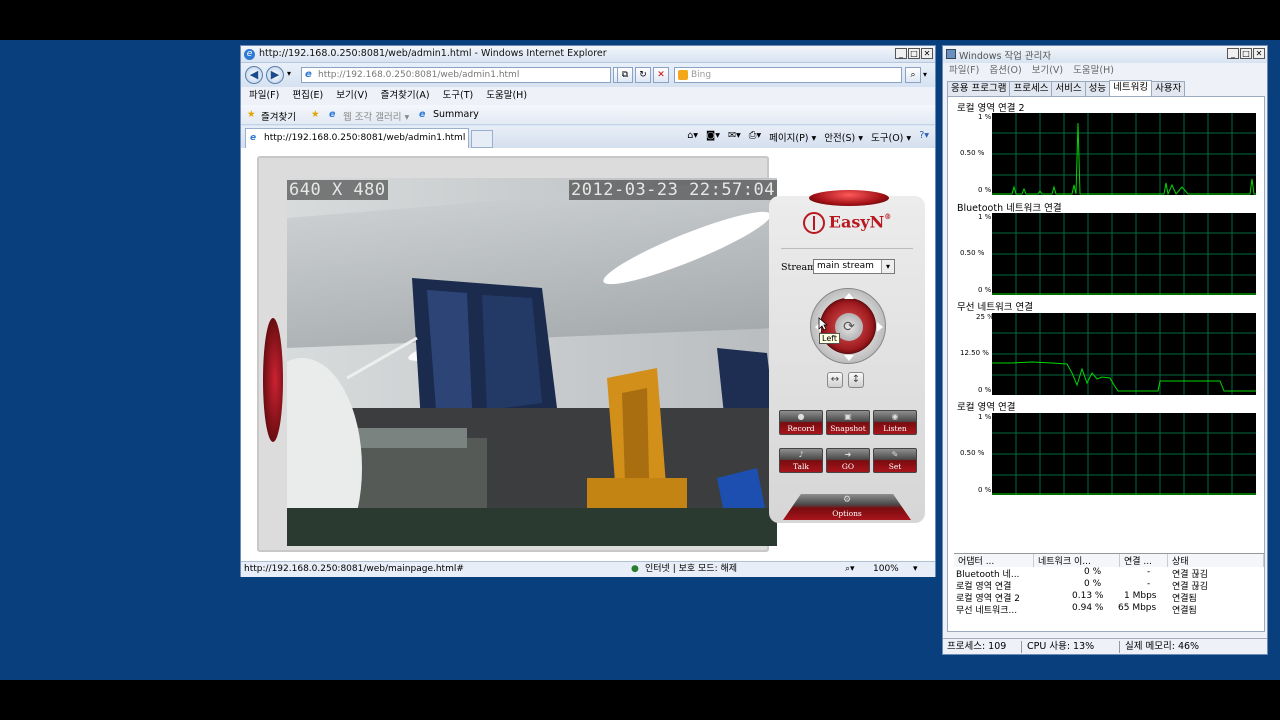 The width and height of the screenshot is (1280, 720). I want to click on ptz-right-button, so click(880, 327).